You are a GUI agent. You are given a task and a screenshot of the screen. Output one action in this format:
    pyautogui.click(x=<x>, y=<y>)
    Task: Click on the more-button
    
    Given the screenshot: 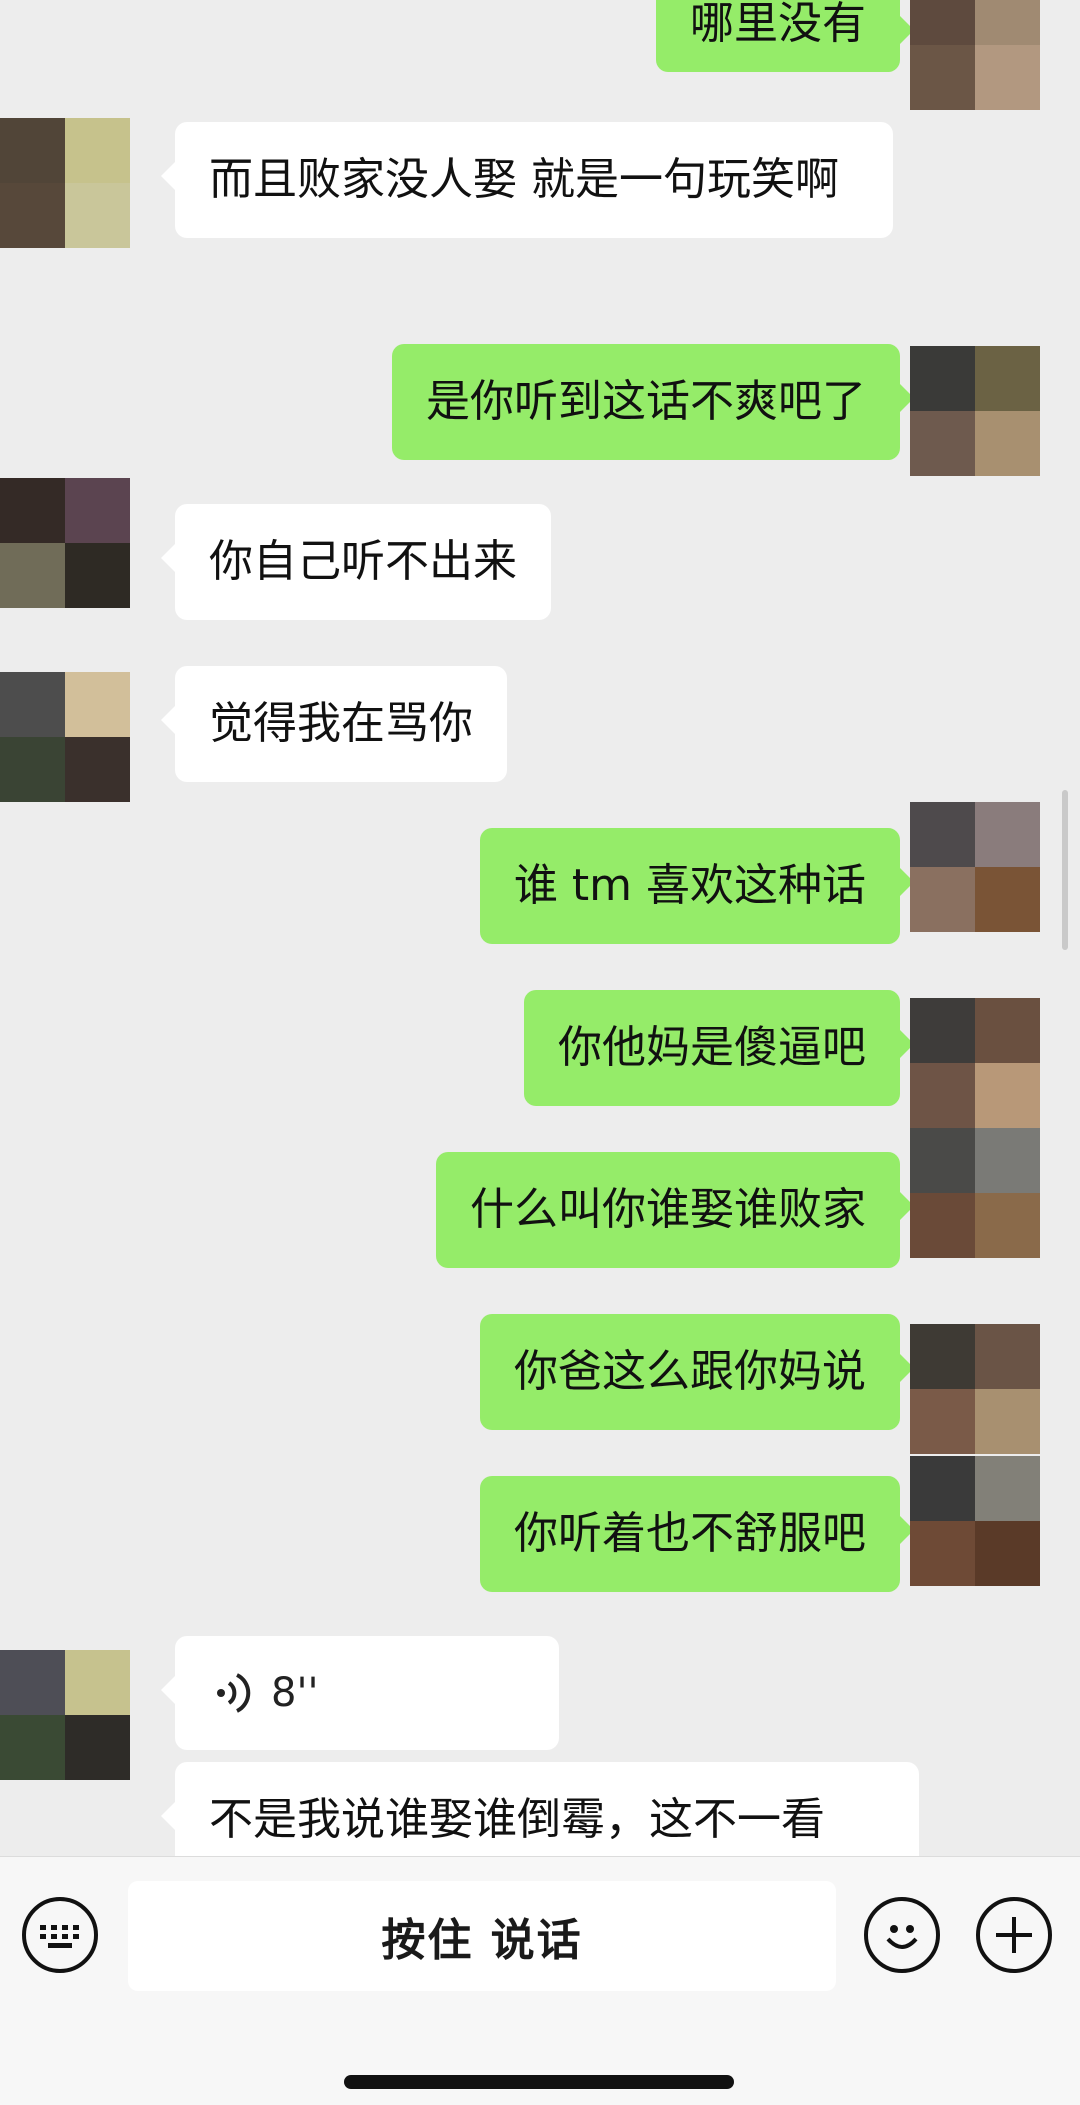 What is the action you would take?
    pyautogui.click(x=1014, y=1935)
    